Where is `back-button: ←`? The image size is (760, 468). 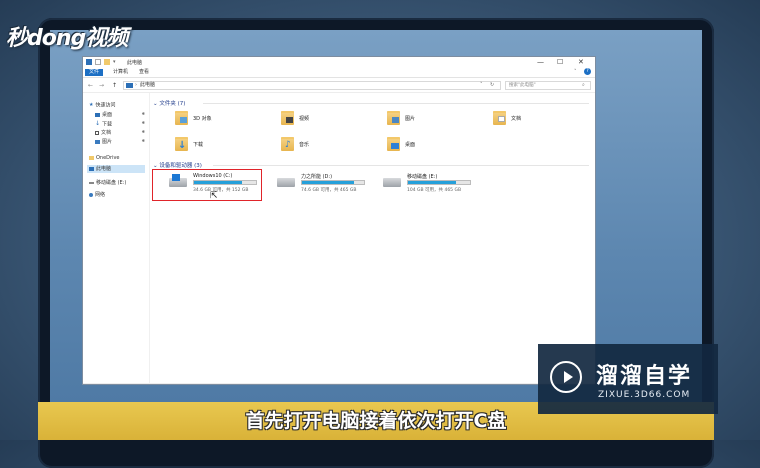 back-button: ← is located at coordinates (90, 85).